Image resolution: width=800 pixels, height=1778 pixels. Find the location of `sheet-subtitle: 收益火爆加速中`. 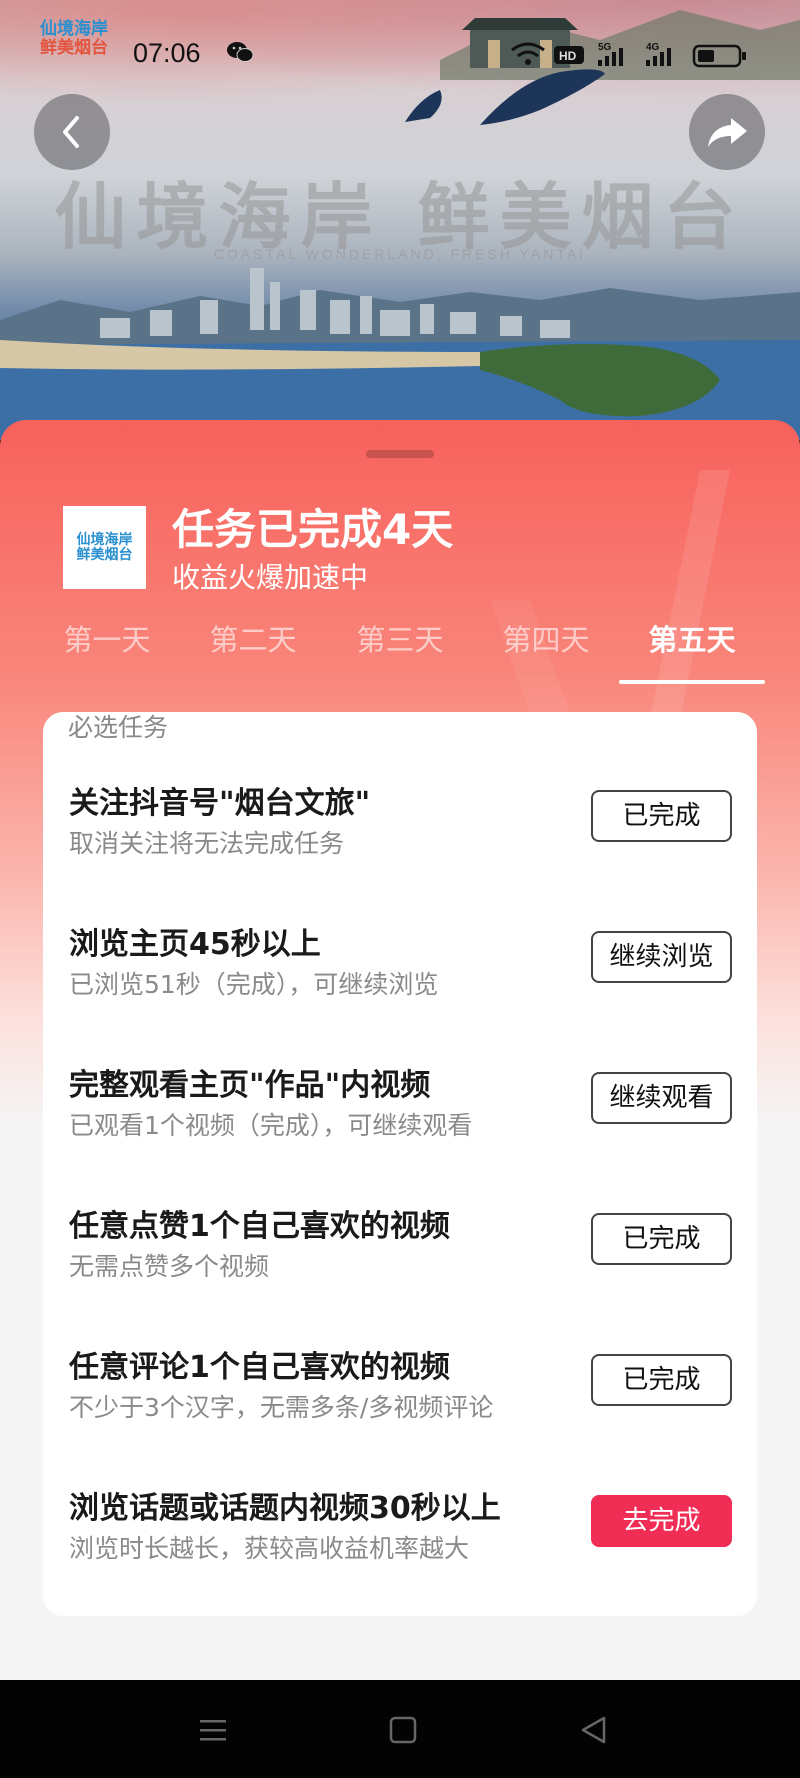

sheet-subtitle: 收益火爆加速中 is located at coordinates (270, 577).